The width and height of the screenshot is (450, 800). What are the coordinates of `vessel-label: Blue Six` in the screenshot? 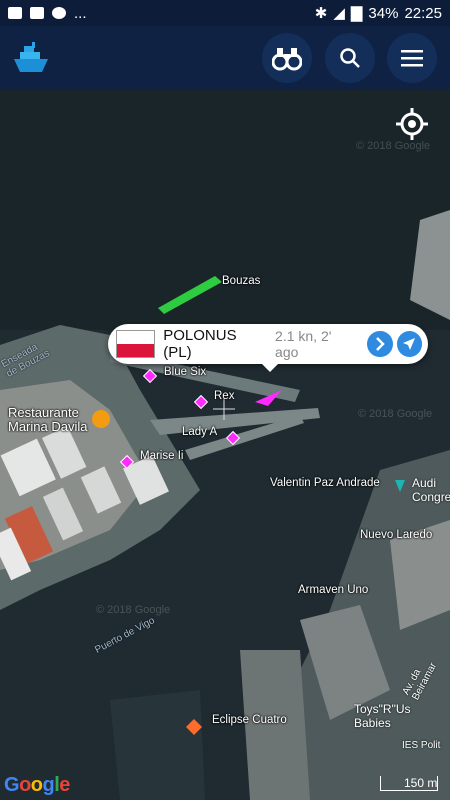 It's located at (185, 372).